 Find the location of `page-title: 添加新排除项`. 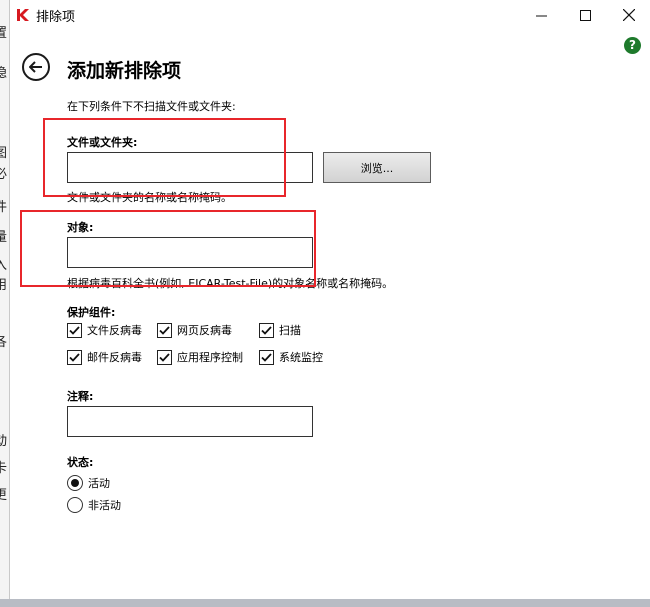

page-title: 添加新排除项 is located at coordinates (124, 71).